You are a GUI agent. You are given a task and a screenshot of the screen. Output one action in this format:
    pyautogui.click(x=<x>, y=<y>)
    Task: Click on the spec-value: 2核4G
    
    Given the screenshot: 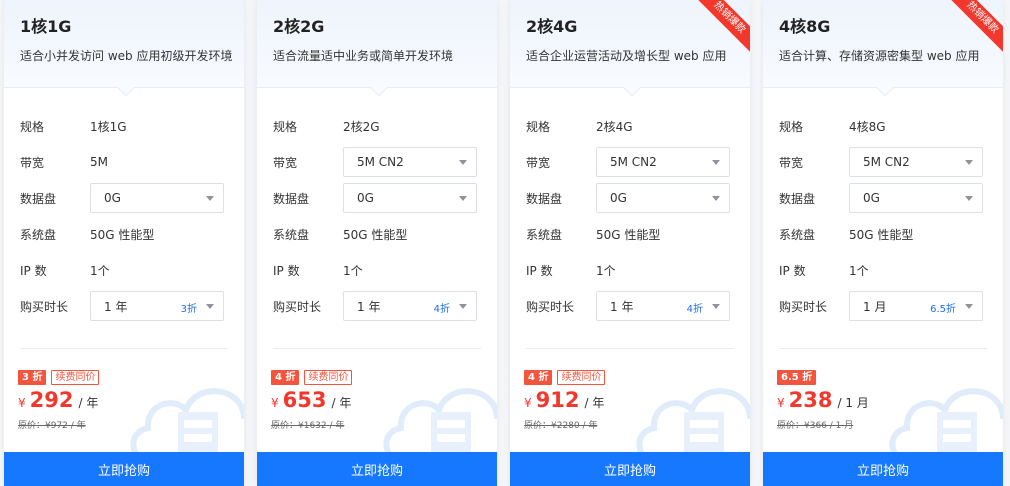 What is the action you would take?
    pyautogui.click(x=614, y=126)
    